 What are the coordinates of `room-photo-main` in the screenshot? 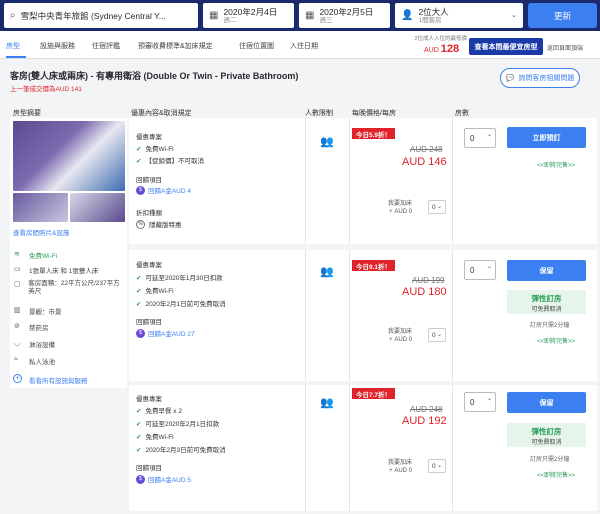 It's located at (69, 156).